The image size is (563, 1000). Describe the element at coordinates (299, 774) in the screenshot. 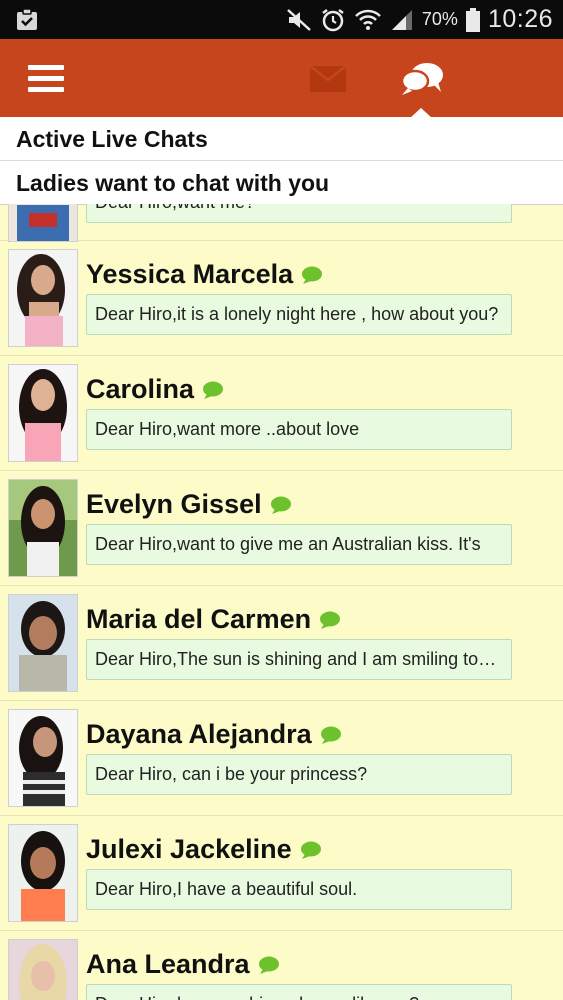

I see `message-preview: Dear Hiro, can i be your princess?` at that location.